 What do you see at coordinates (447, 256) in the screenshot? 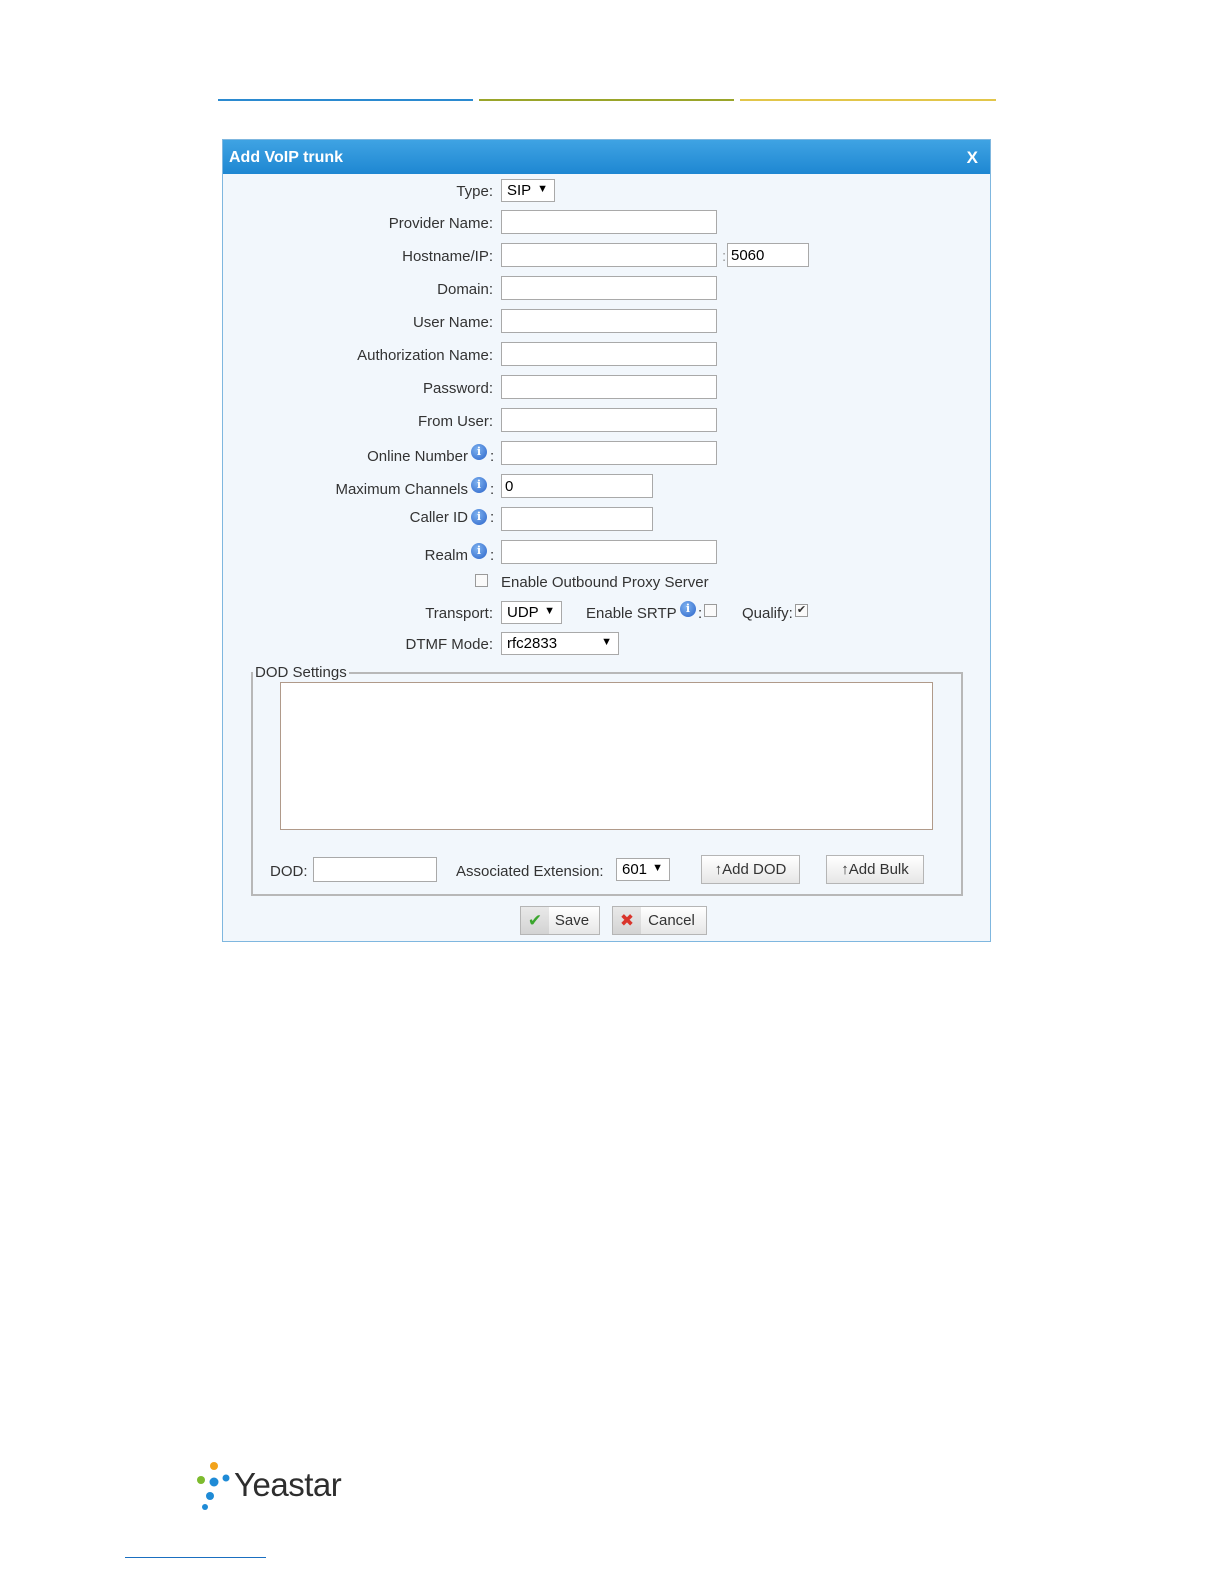
I see `hostname-label: Hostname/IP:` at bounding box center [447, 256].